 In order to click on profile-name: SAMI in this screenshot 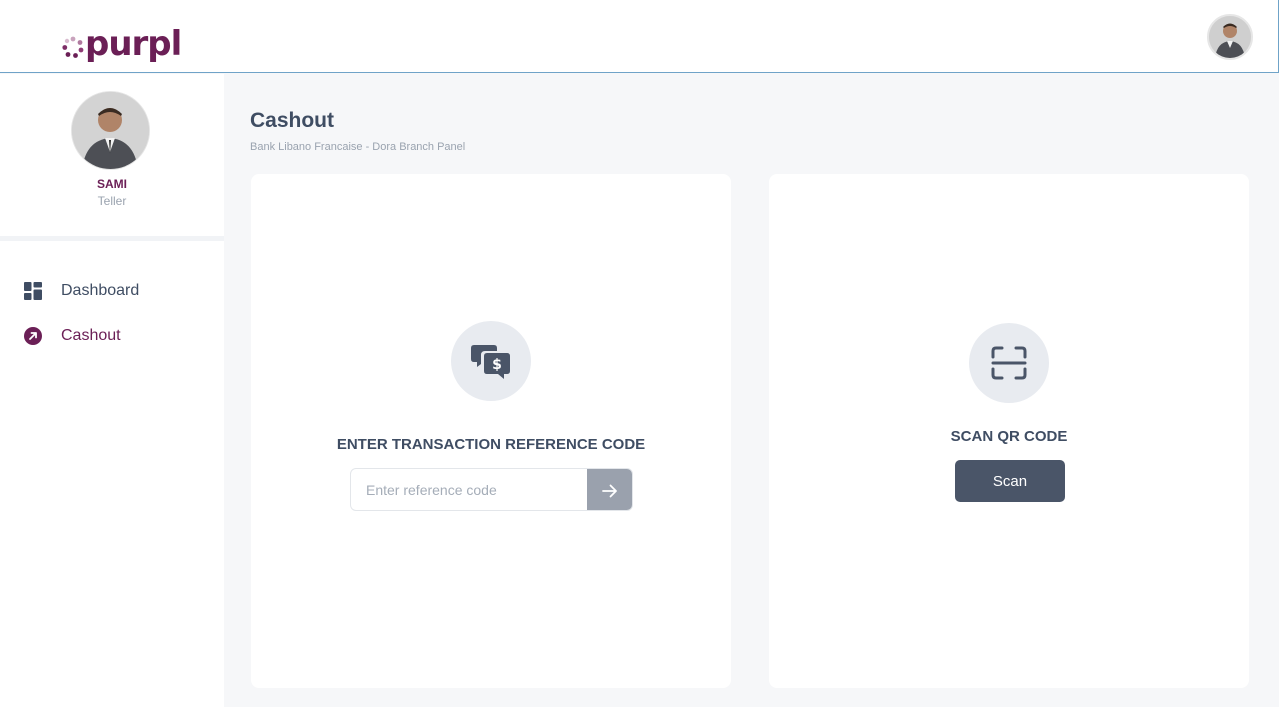, I will do `click(112, 184)`.